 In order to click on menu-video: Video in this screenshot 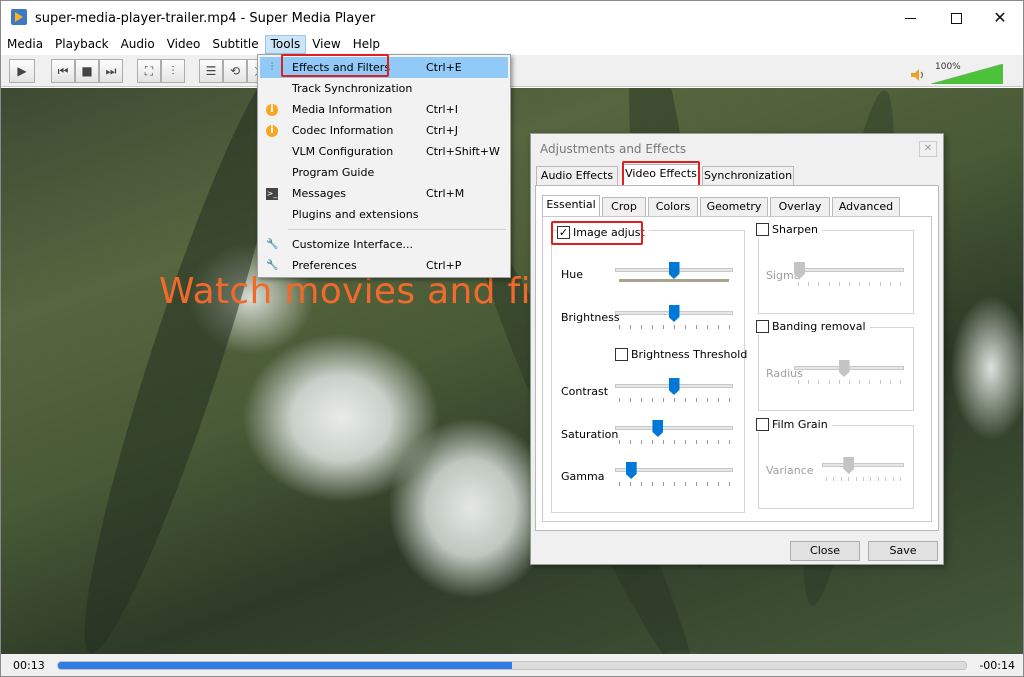, I will do `click(184, 44)`.